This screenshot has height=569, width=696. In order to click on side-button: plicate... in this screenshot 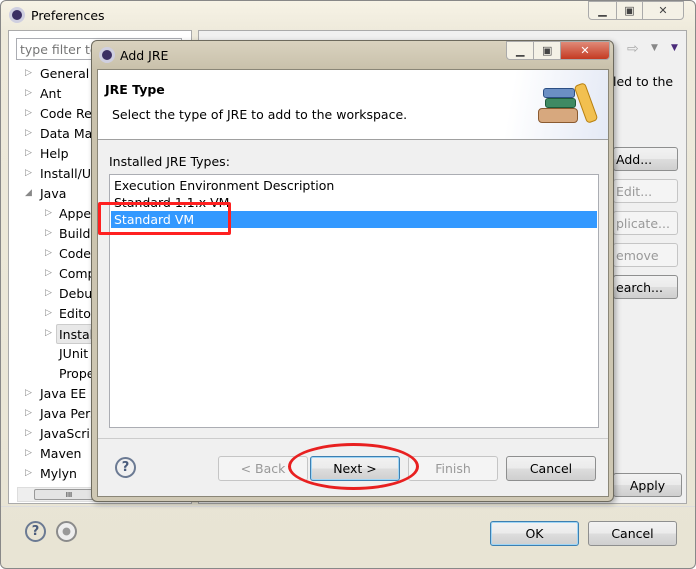, I will do `click(645, 223)`.